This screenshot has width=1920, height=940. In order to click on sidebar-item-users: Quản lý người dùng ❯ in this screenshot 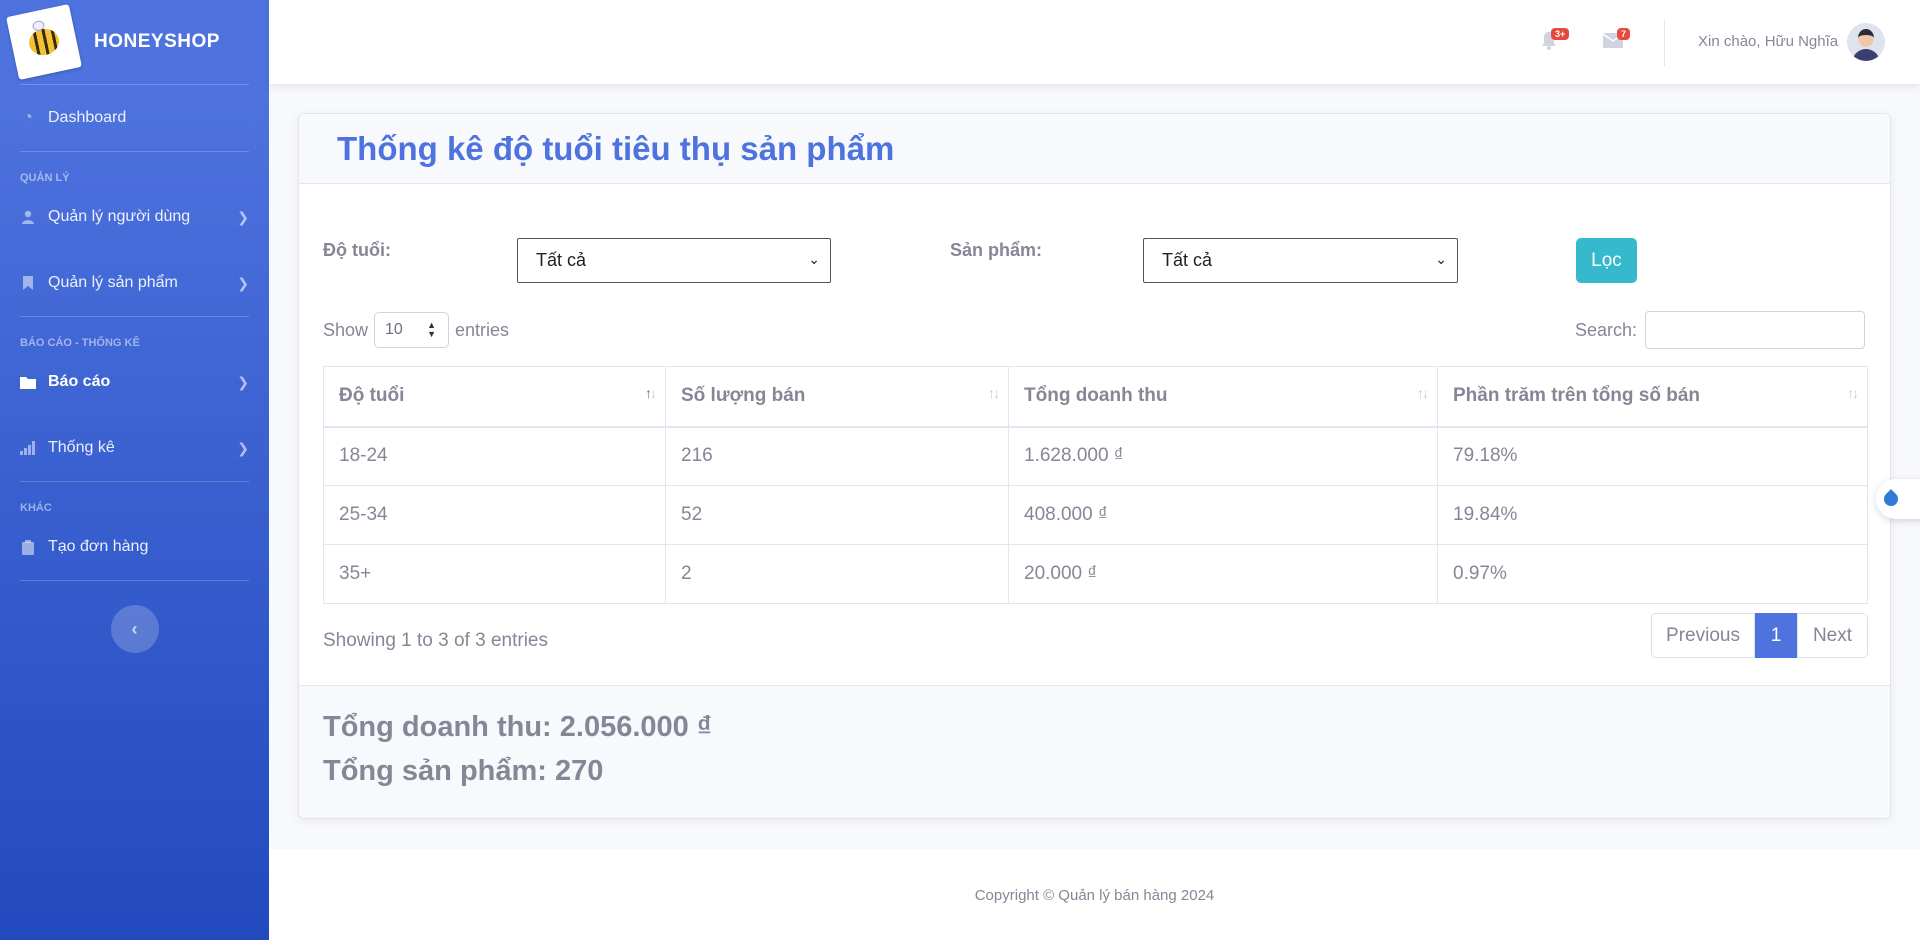, I will do `click(134, 217)`.